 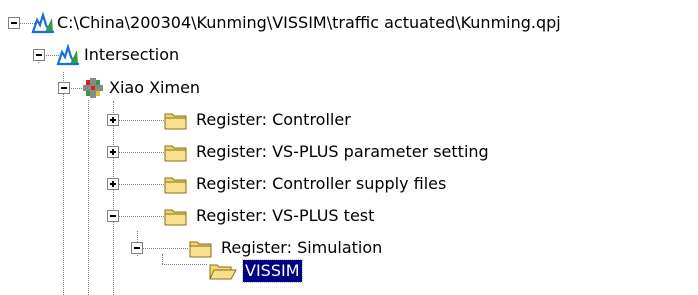 What do you see at coordinates (154, 88) in the screenshot?
I see `tree-node-label: Xiao Ximen` at bounding box center [154, 88].